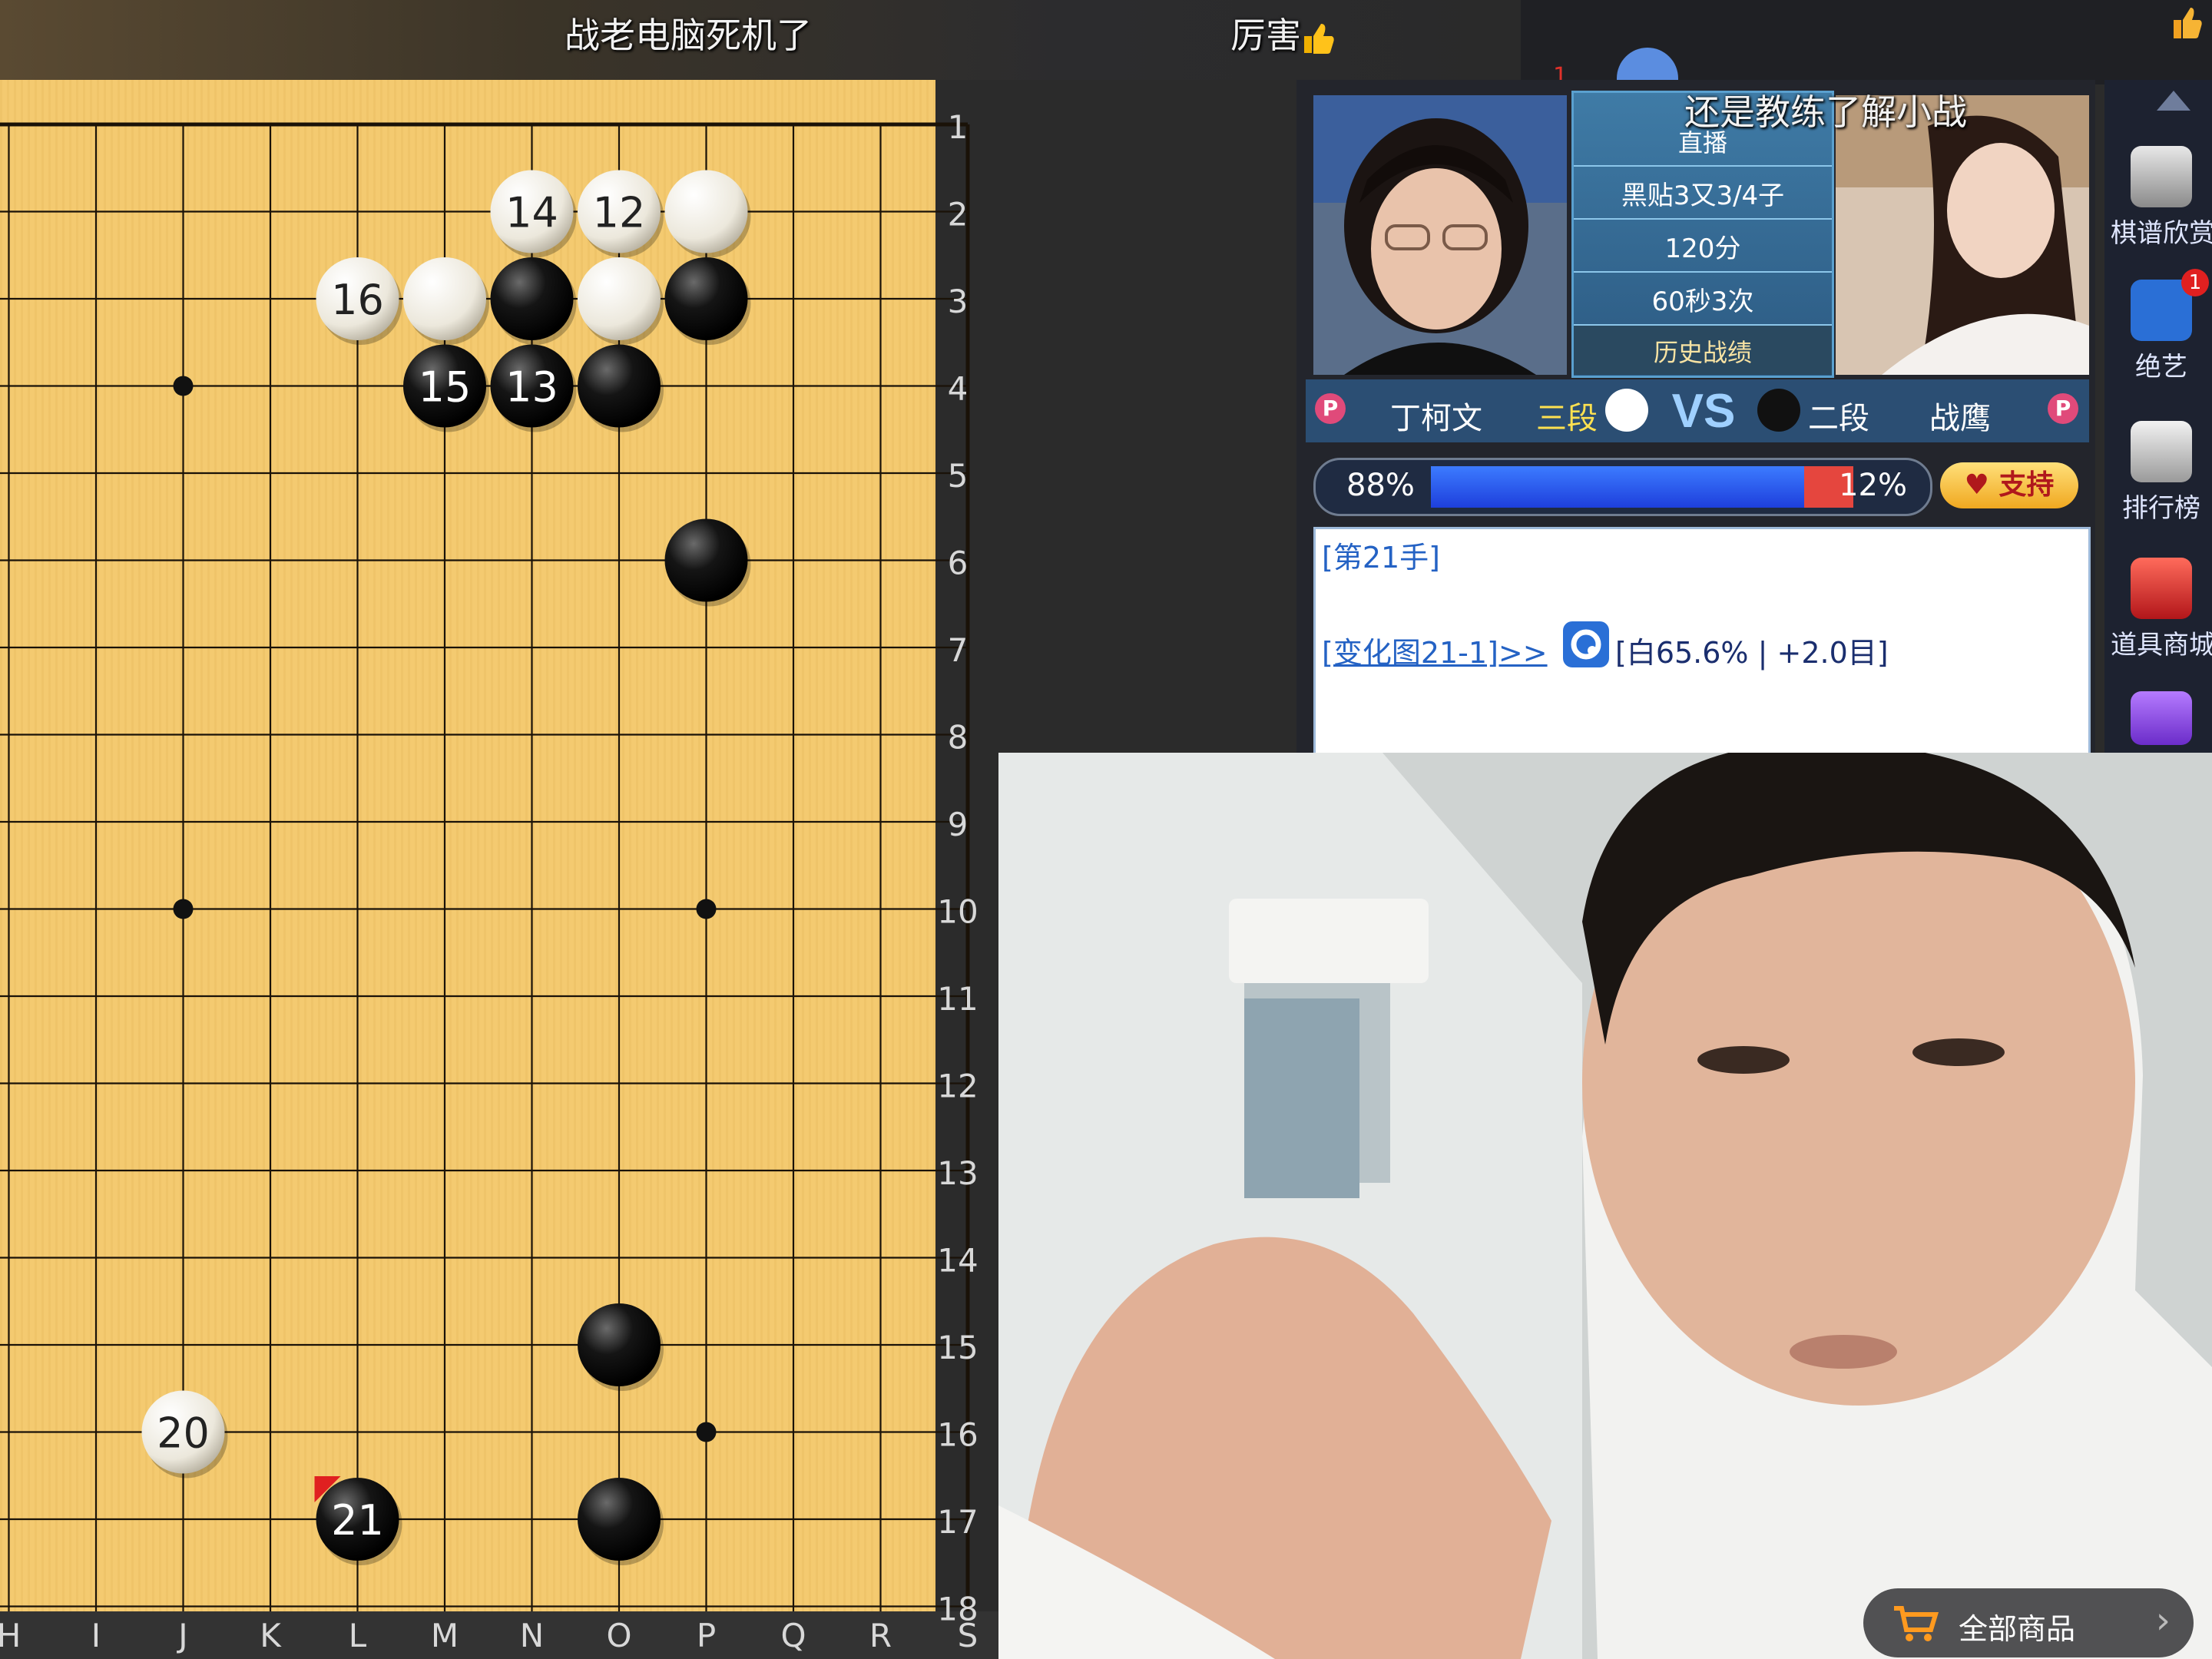  I want to click on chevron-right-icon: ›, so click(2163, 1621).